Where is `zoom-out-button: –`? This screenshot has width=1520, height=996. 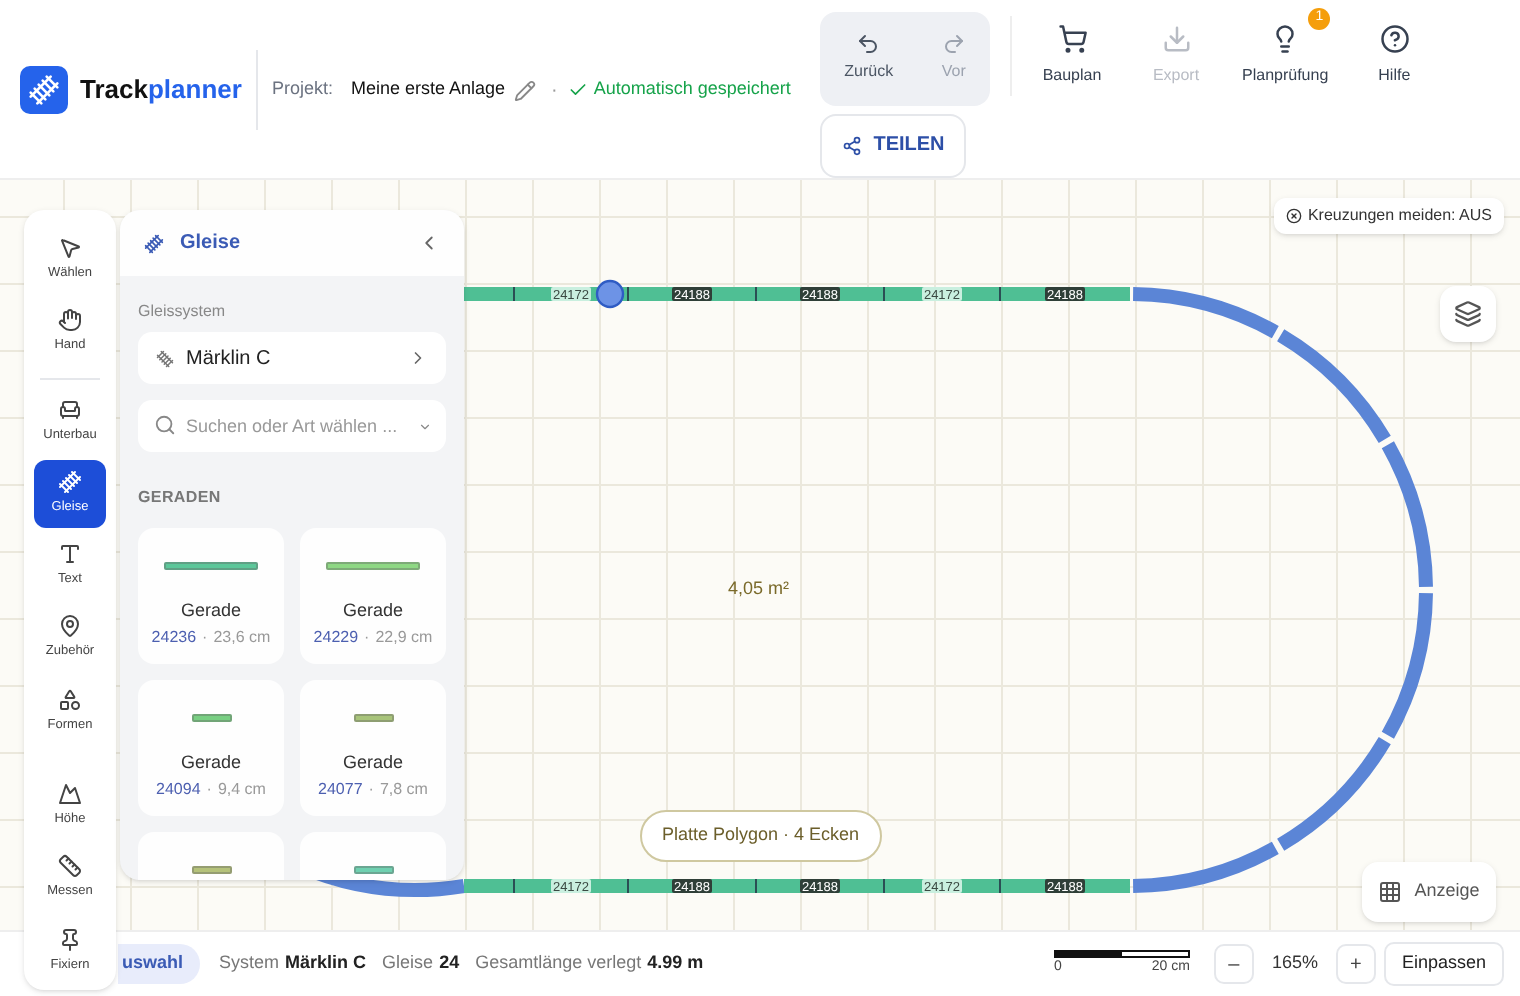 zoom-out-button: – is located at coordinates (1233, 964).